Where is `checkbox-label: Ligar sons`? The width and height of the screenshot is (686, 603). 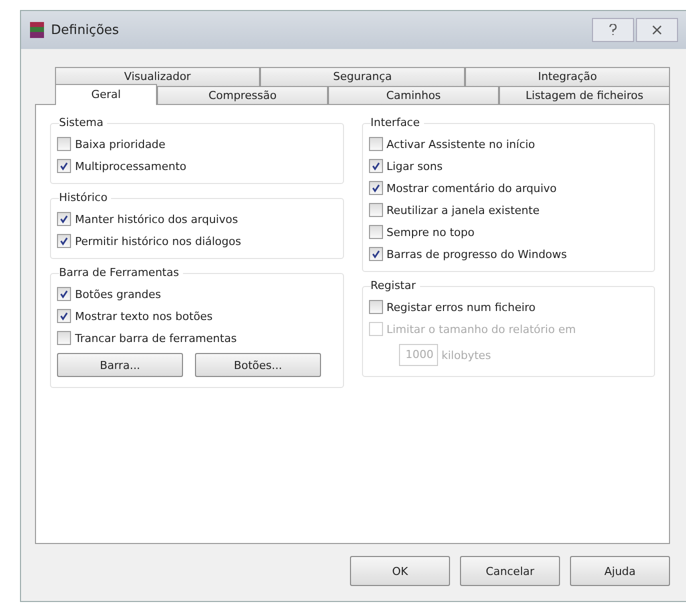 checkbox-label: Ligar sons is located at coordinates (414, 166).